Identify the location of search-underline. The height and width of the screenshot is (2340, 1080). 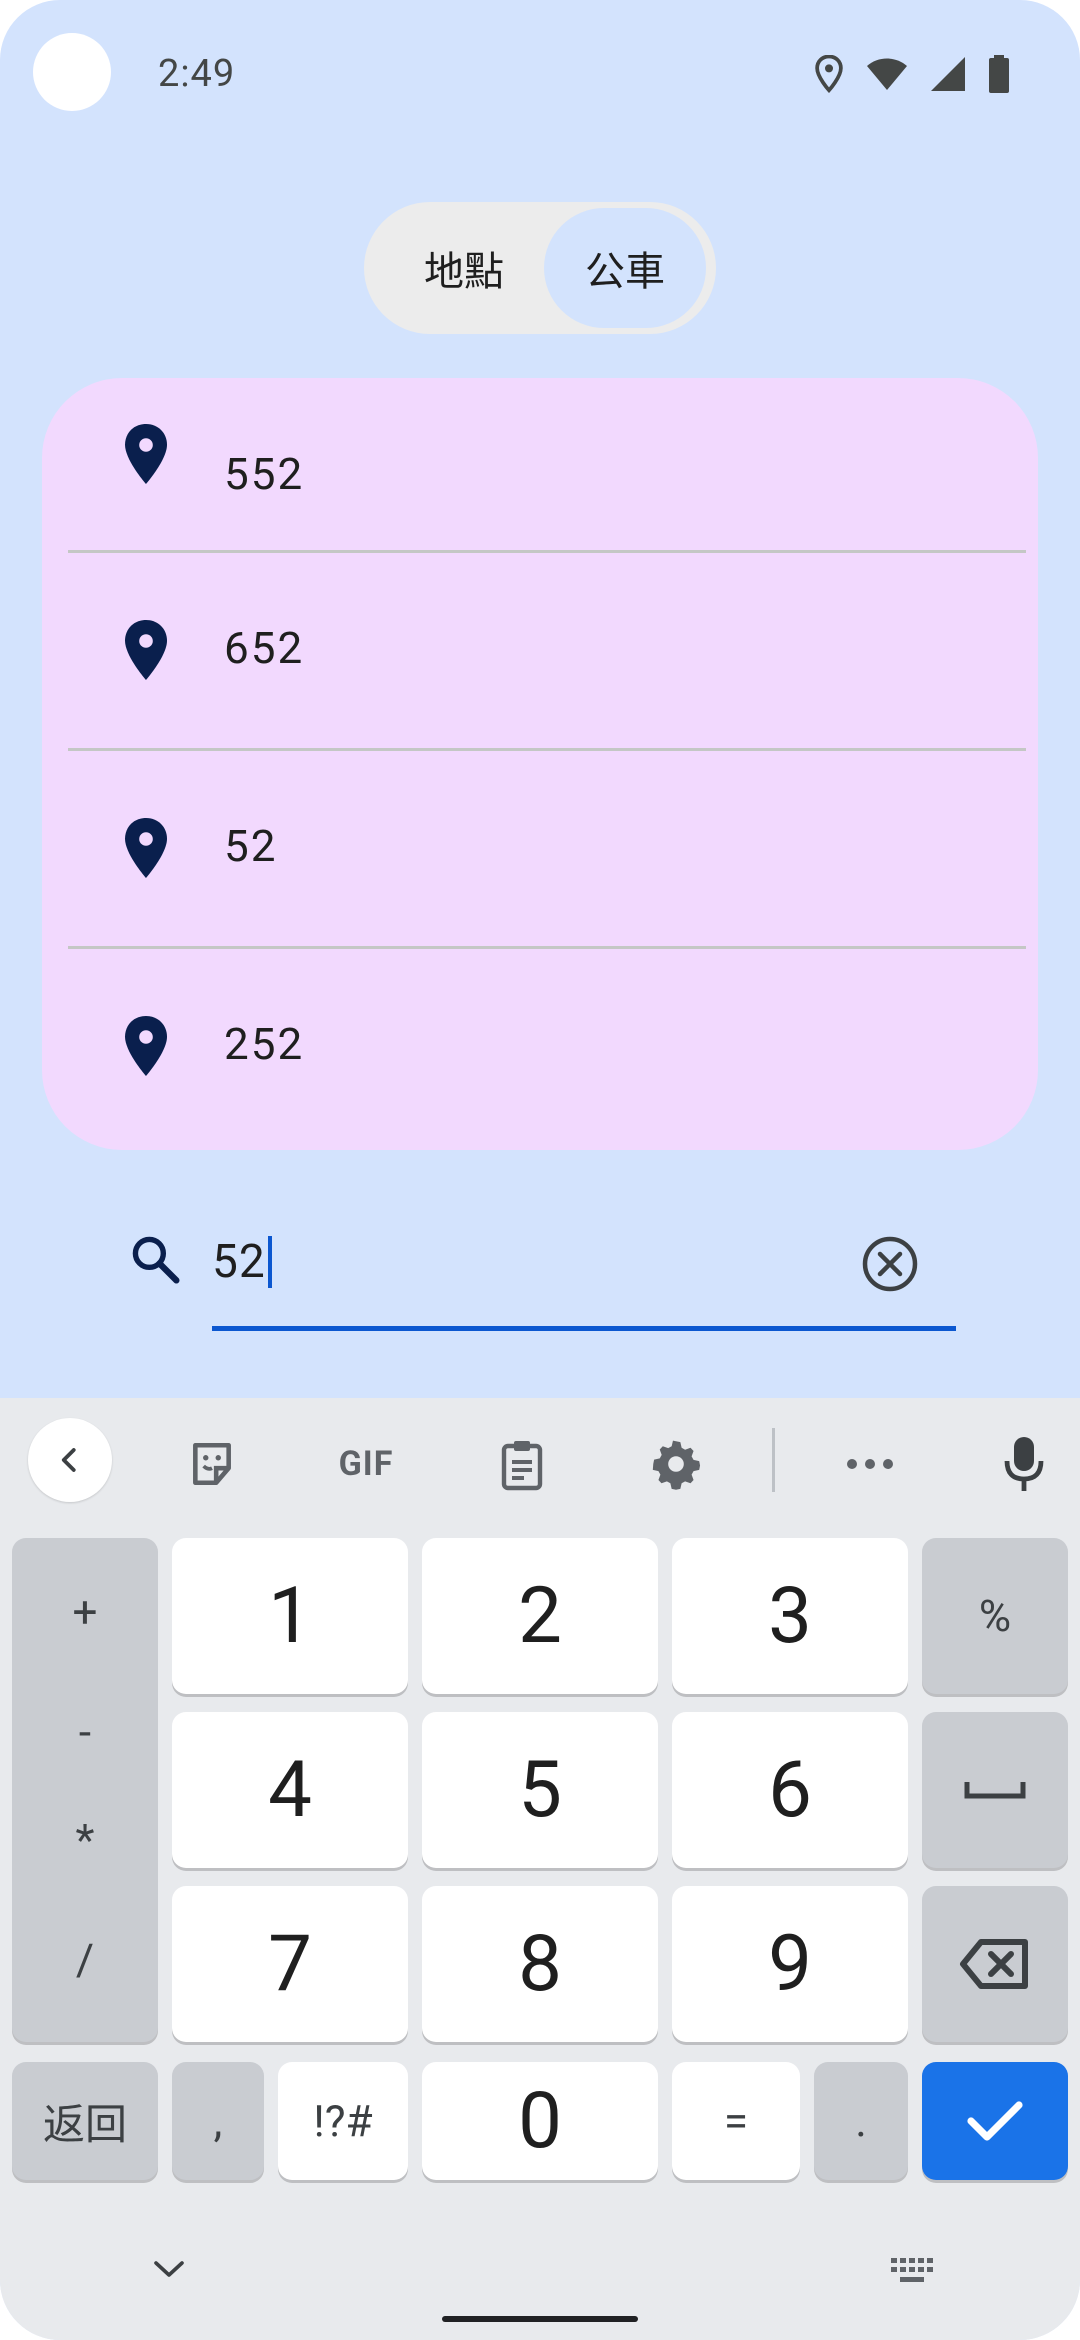
(584, 1328).